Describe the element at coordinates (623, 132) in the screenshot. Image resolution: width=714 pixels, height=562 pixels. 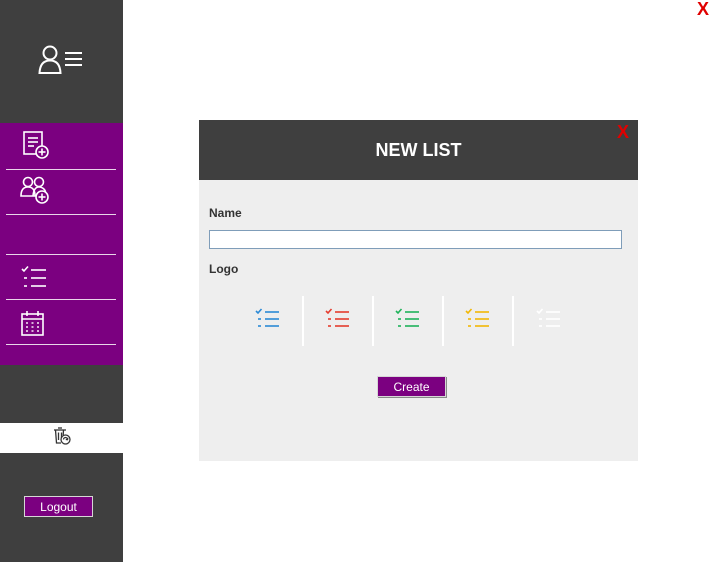
I see `dialog-close-button: X` at that location.